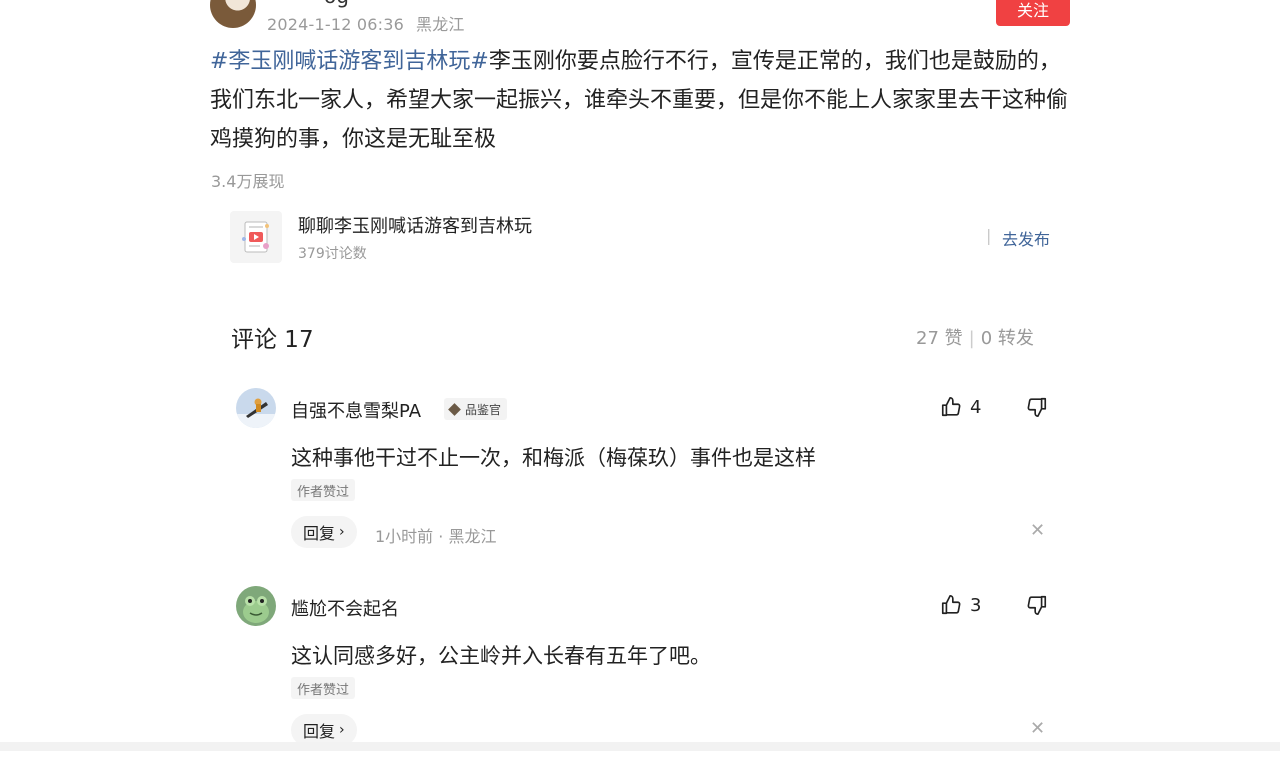  I want to click on reply-button: 回复 ›, so click(324, 532).